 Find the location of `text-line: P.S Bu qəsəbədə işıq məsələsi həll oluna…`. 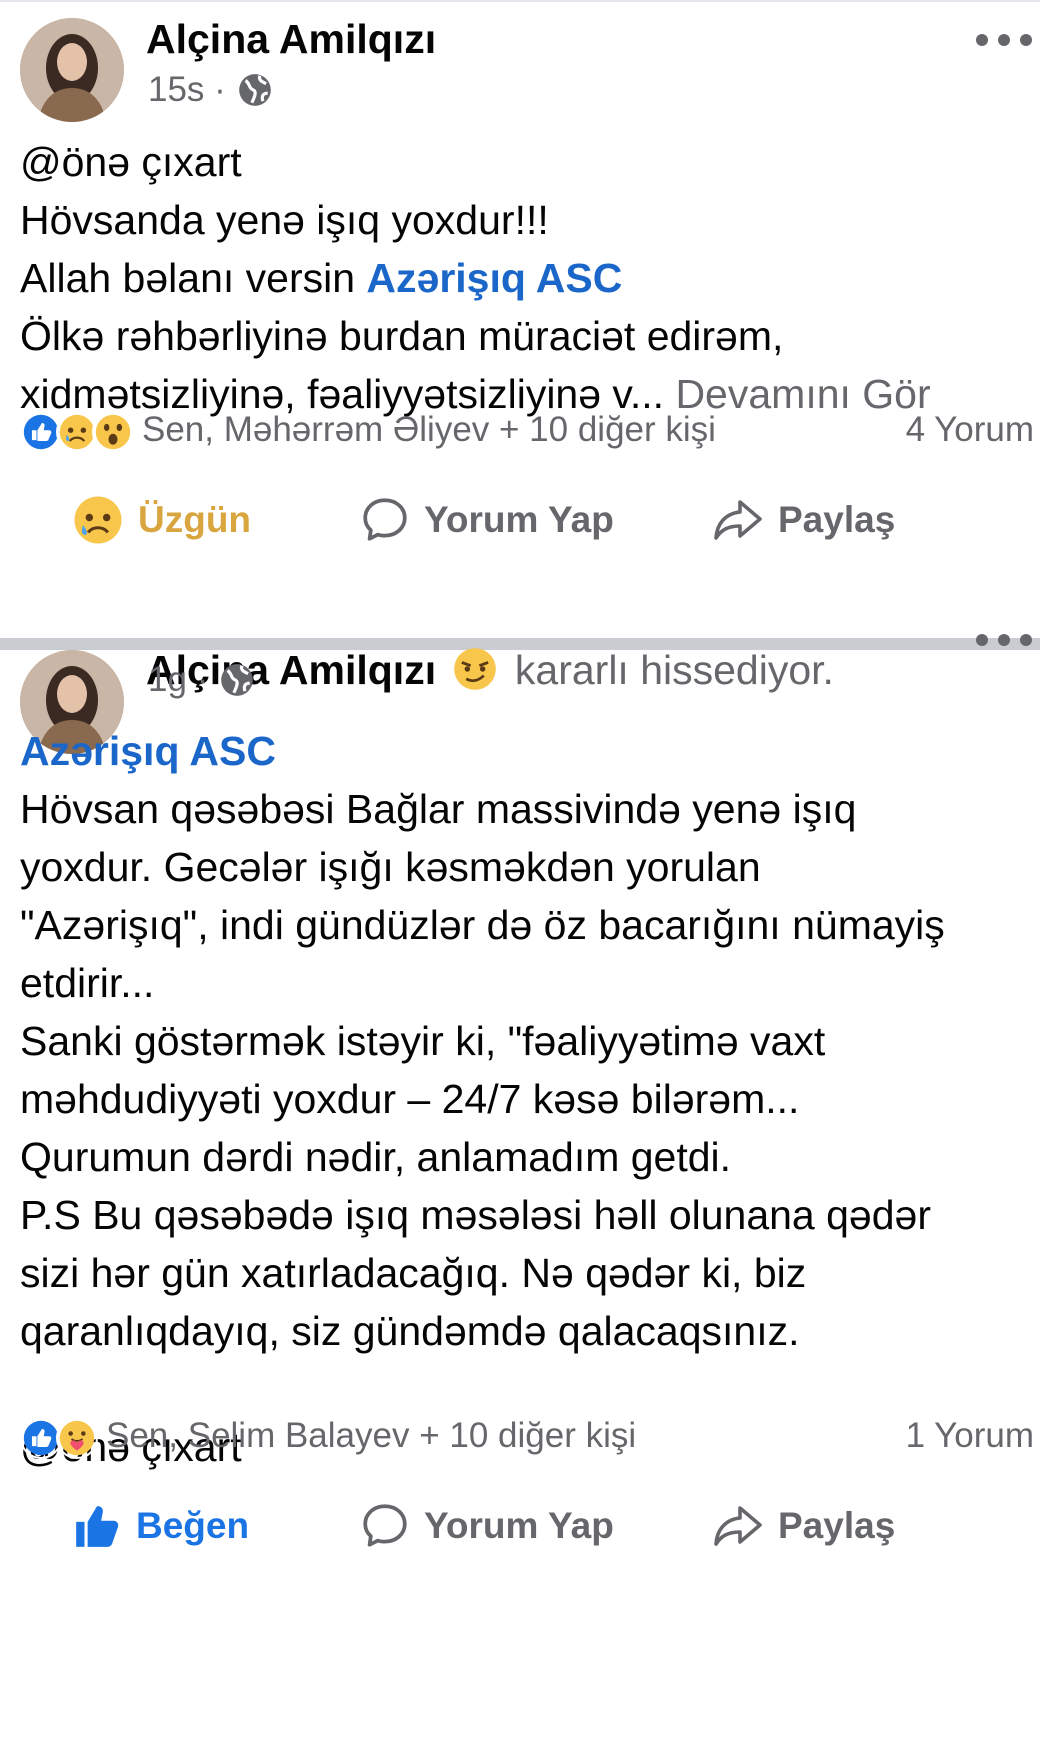

text-line: P.S Bu qəsəbədə işıq məsələsi həll oluna… is located at coordinates (475, 1215).